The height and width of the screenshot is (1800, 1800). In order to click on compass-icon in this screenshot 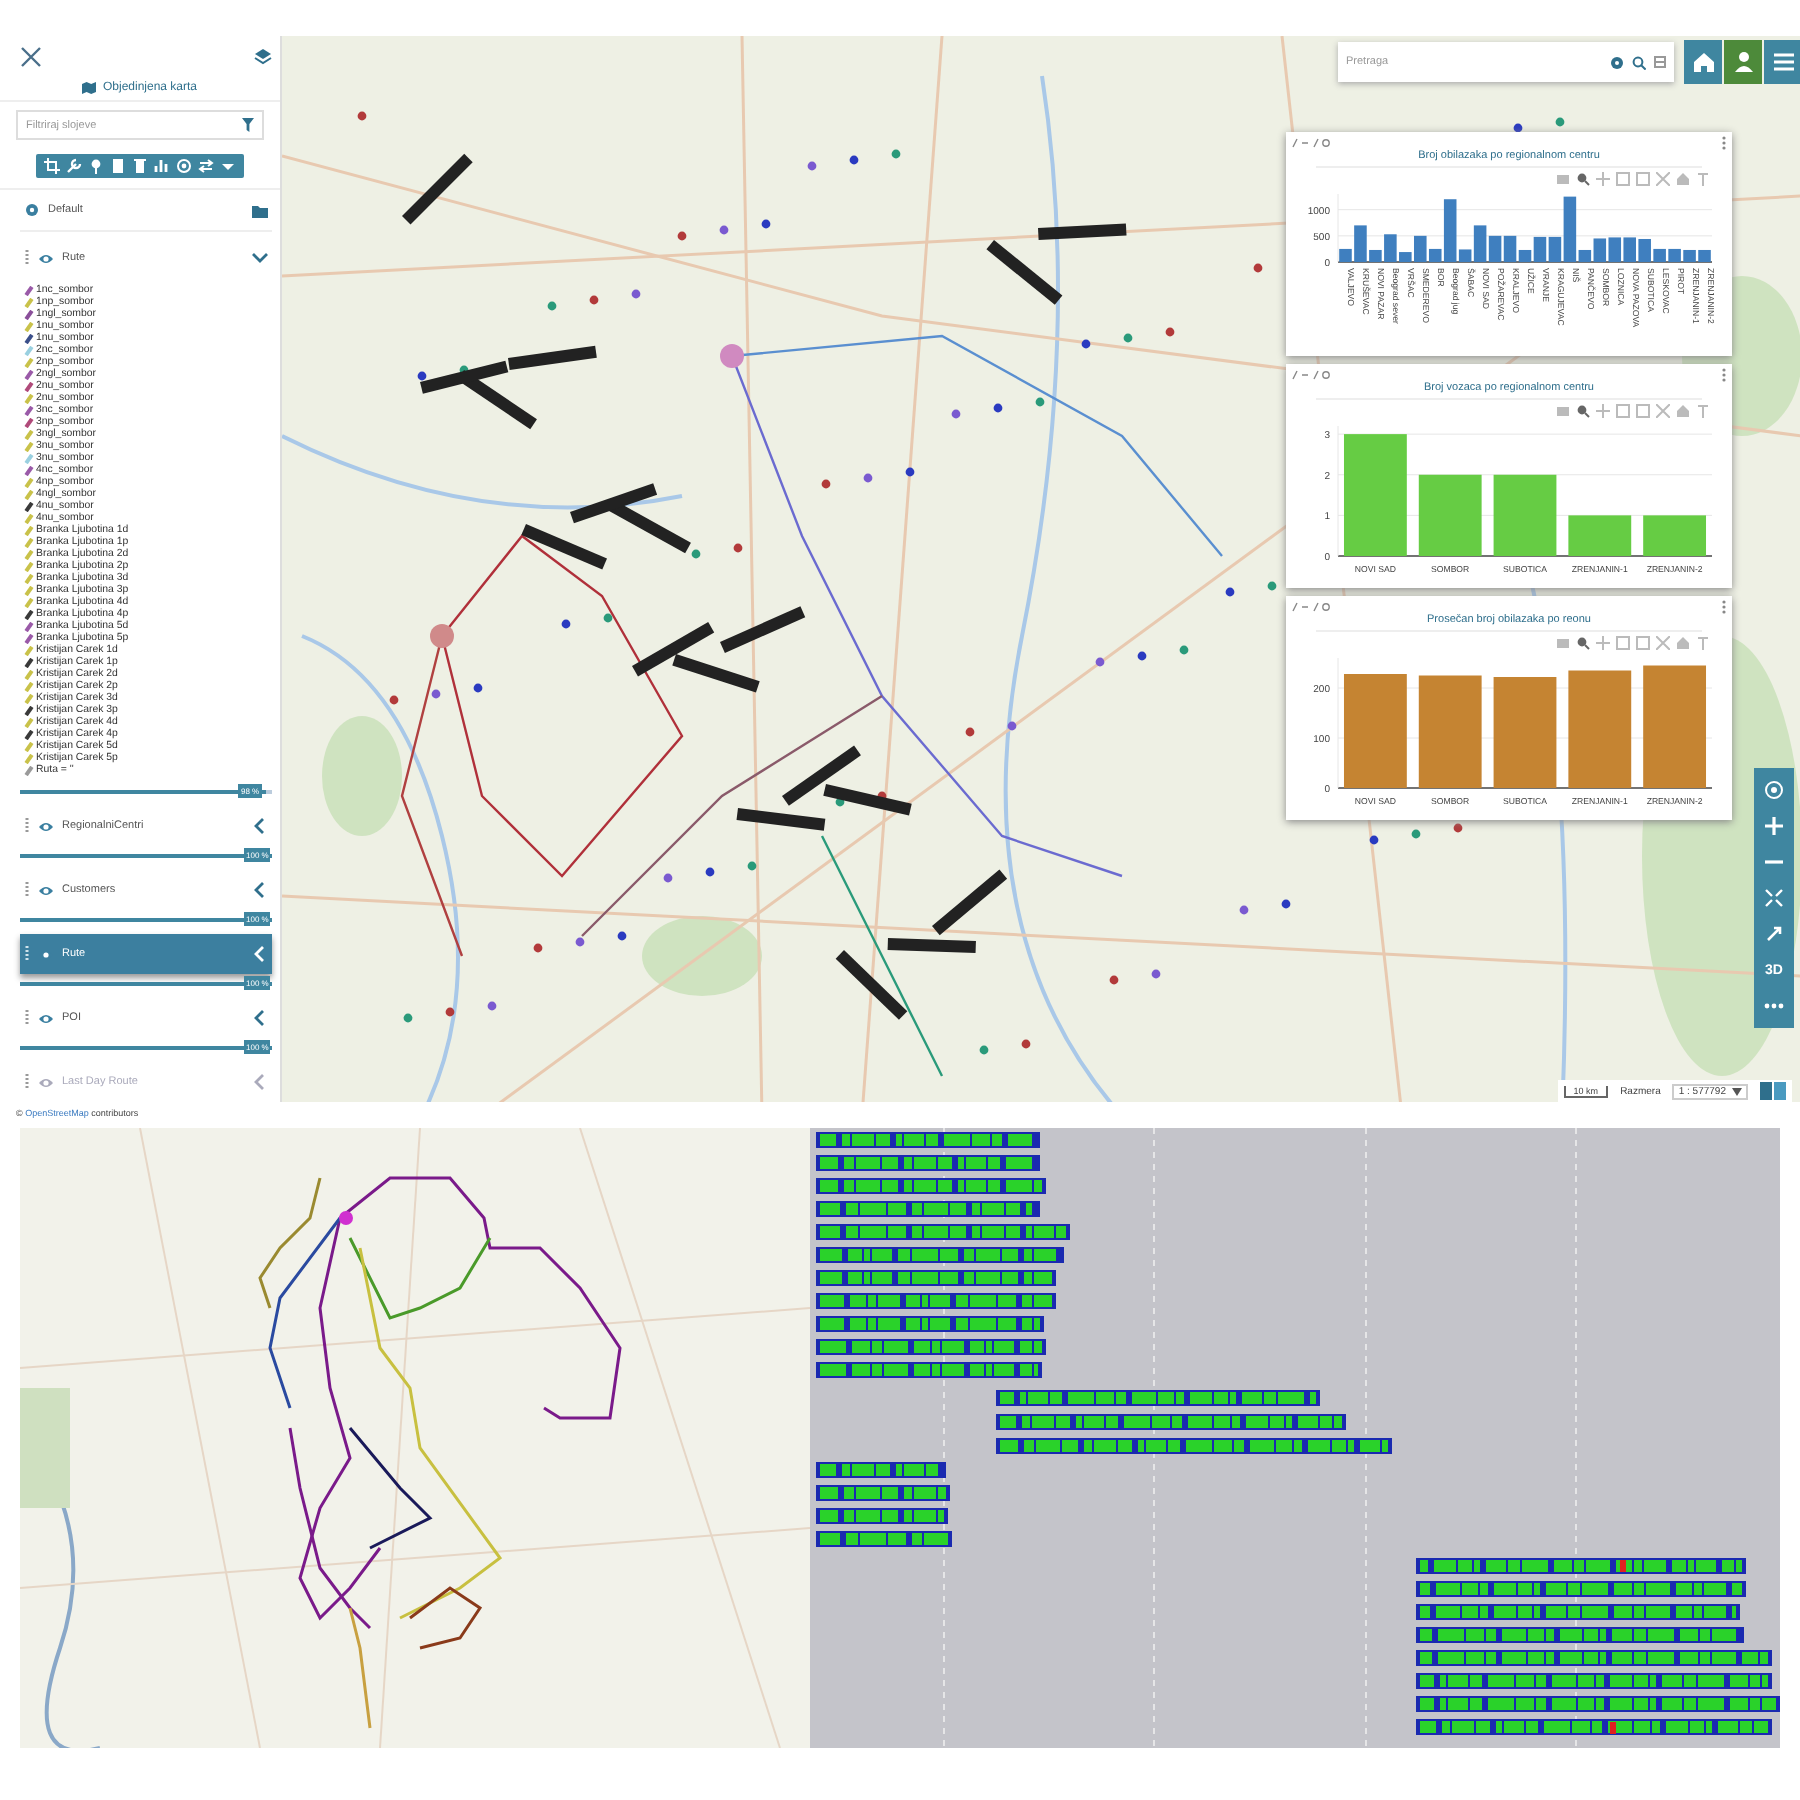, I will do `click(1774, 790)`.